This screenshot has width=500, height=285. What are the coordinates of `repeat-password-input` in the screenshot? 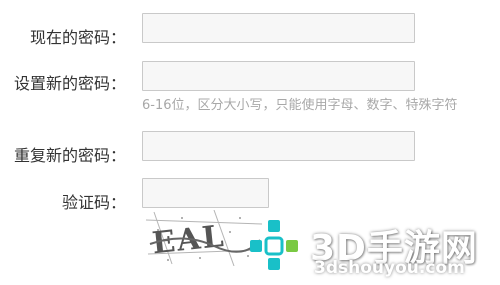 It's located at (278, 146).